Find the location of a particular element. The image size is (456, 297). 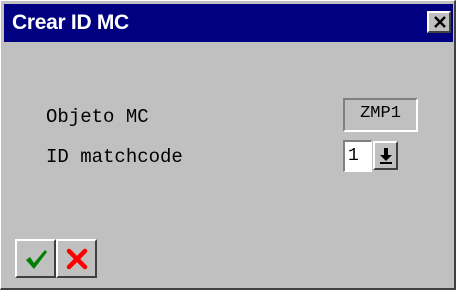

objeto-mc-value: ZMP1 is located at coordinates (380, 115).